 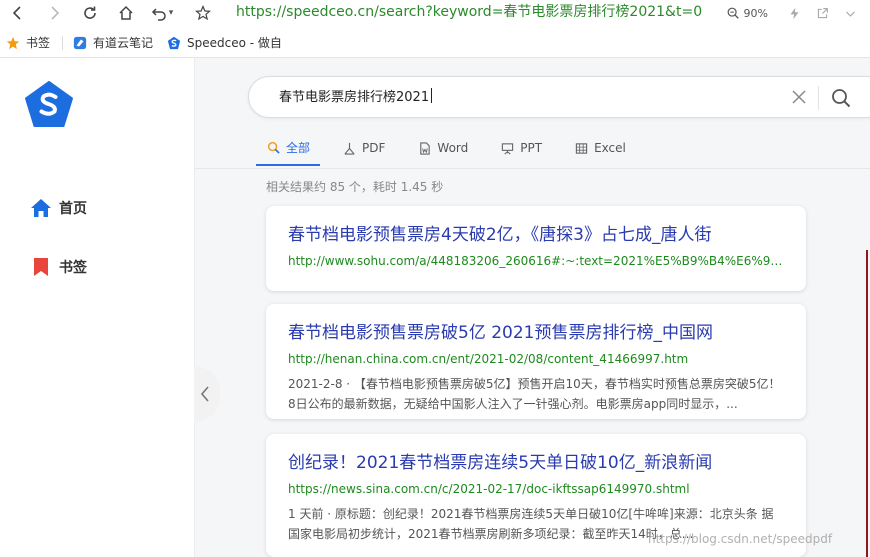 I want to click on pdf-icon, so click(x=349, y=148).